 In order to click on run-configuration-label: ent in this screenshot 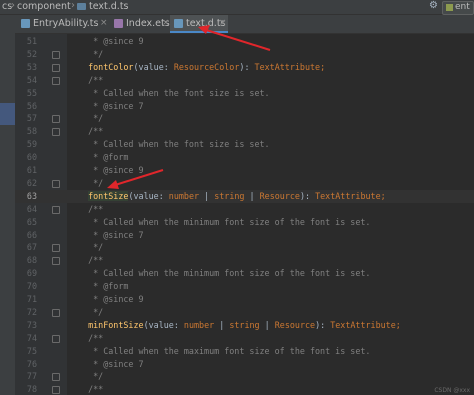, I will do `click(462, 7)`.